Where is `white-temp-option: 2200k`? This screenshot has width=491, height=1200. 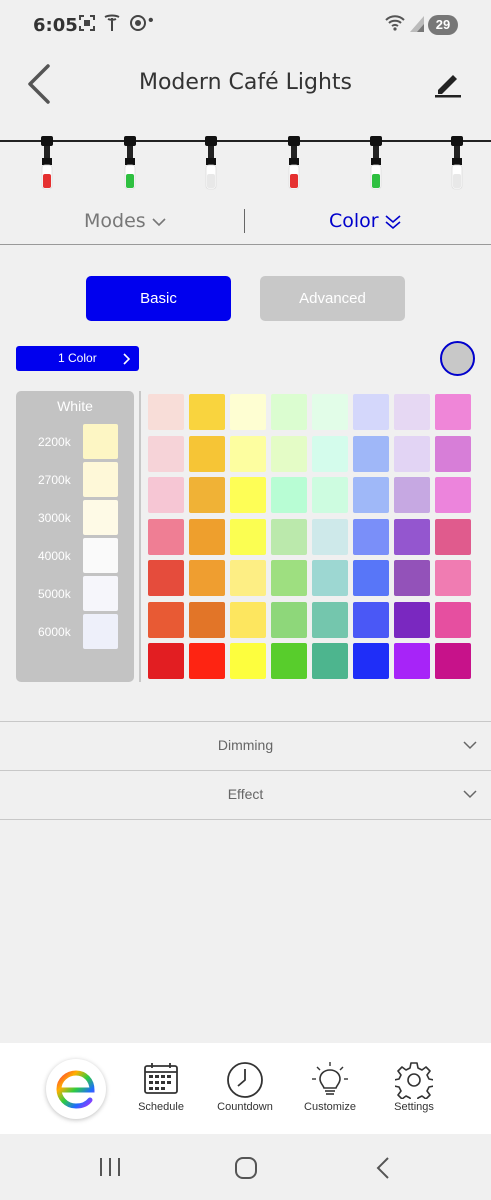 white-temp-option: 2200k is located at coordinates (75, 442).